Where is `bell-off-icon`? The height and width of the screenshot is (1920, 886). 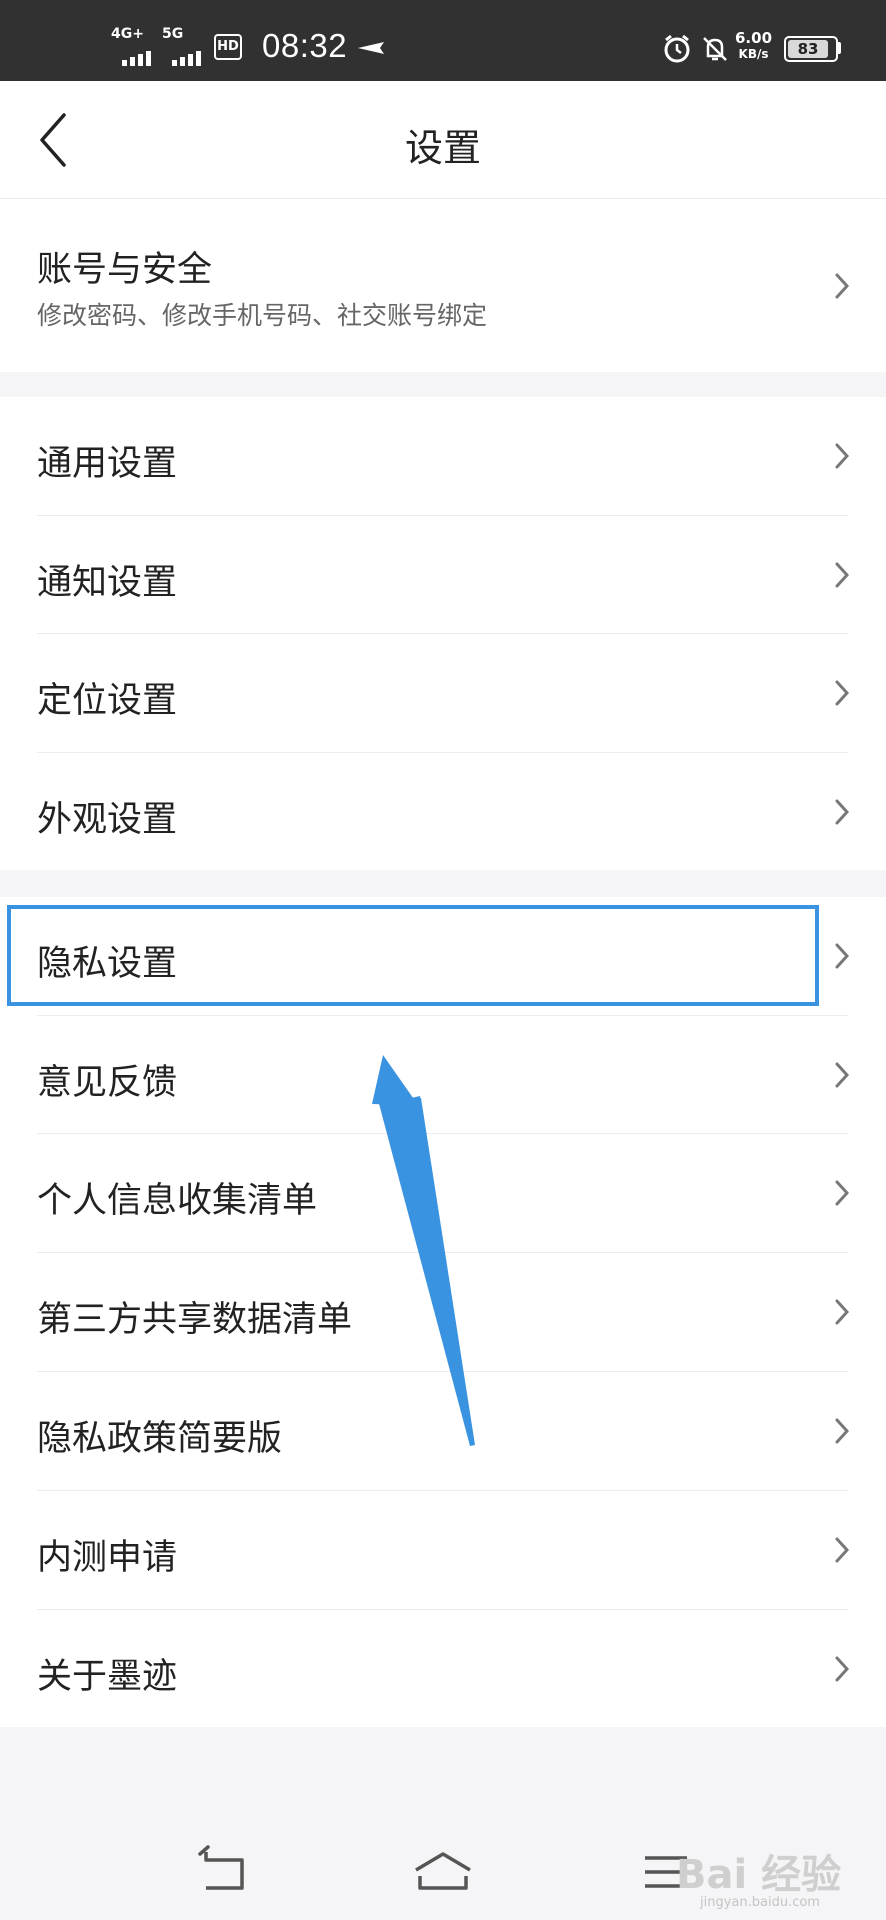
bell-off-icon is located at coordinates (715, 49).